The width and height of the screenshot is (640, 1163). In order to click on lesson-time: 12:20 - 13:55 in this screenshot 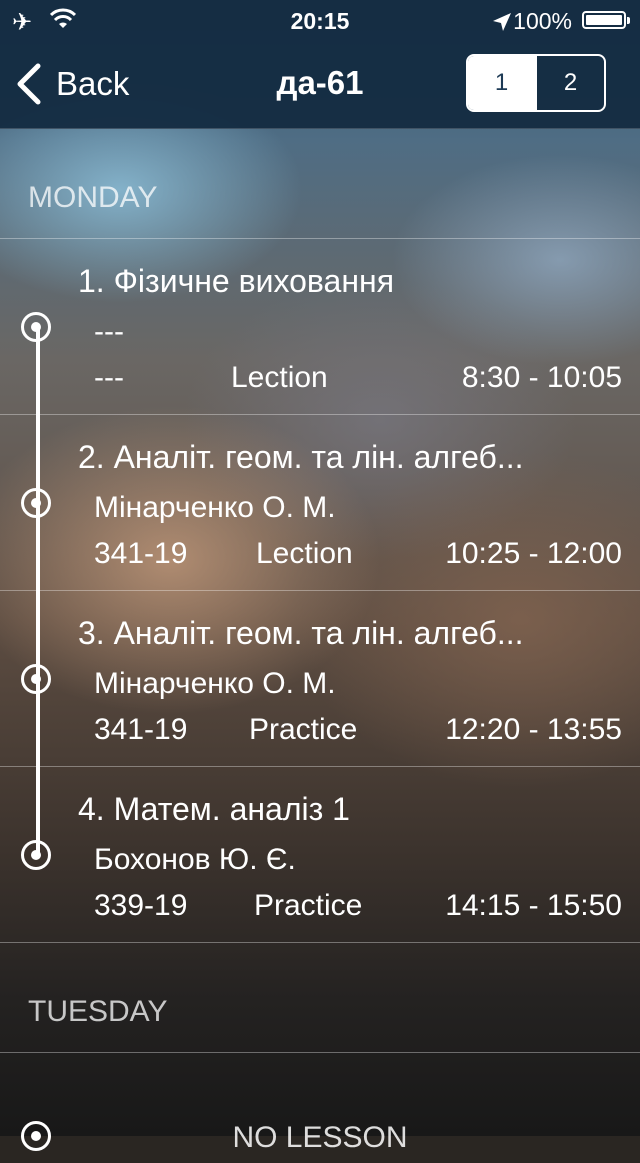, I will do `click(533, 729)`.